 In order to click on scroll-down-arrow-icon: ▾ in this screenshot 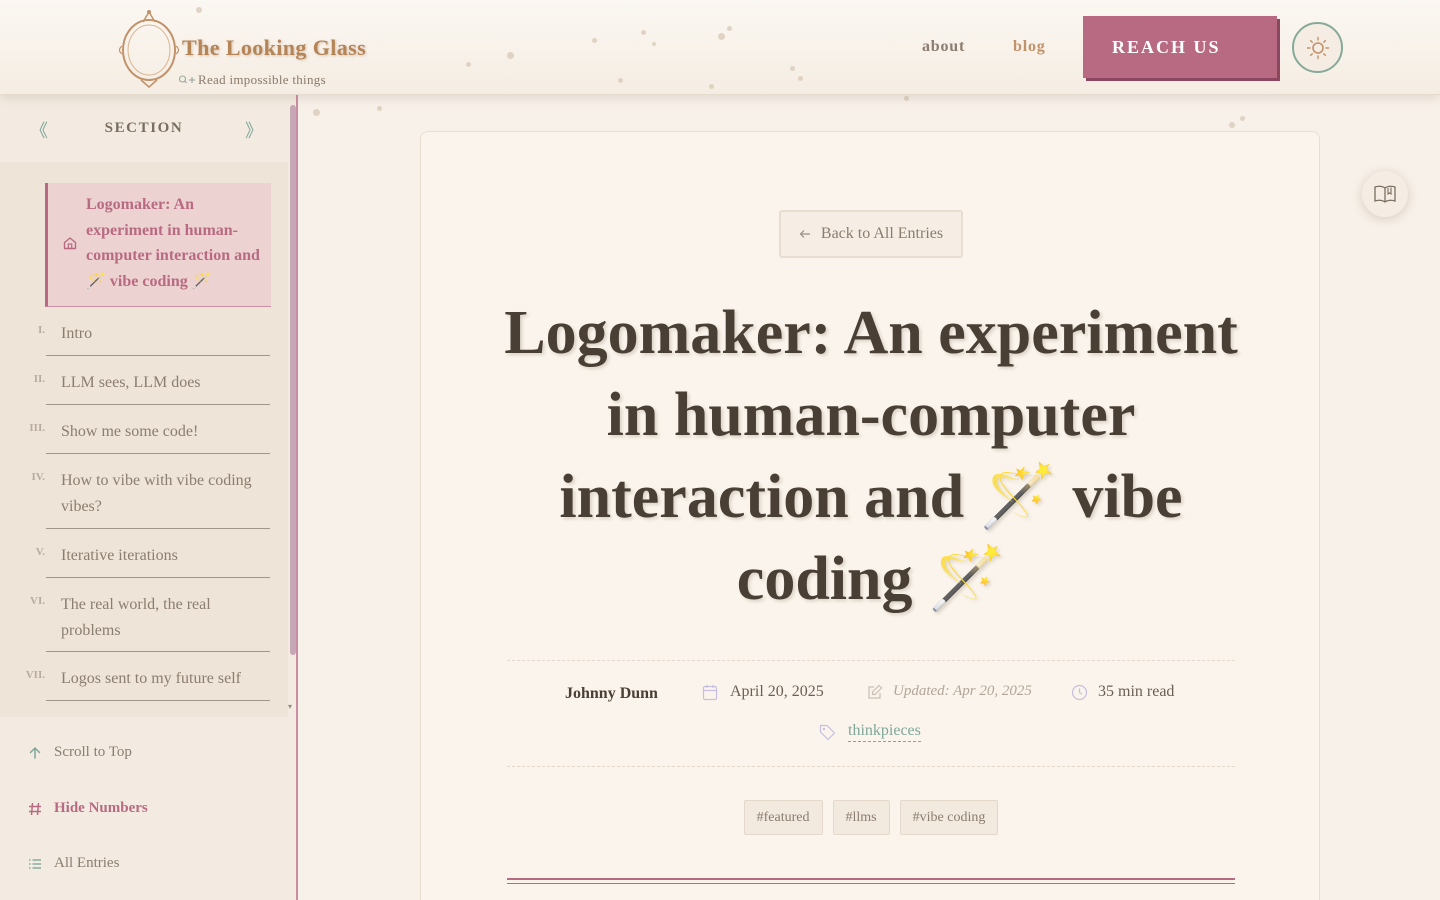, I will do `click(290, 706)`.